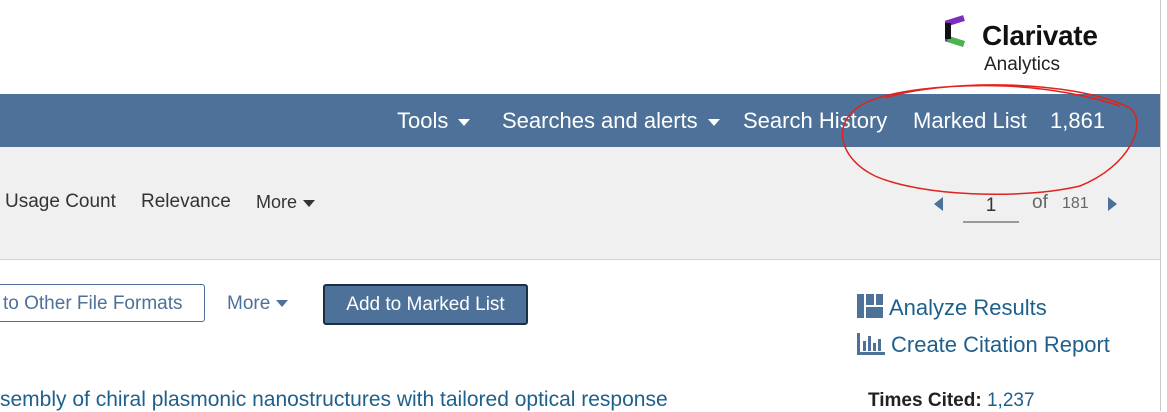 The height and width of the screenshot is (412, 1167). What do you see at coordinates (60, 202) in the screenshot?
I see `sort-usage-count: Usage Count` at bounding box center [60, 202].